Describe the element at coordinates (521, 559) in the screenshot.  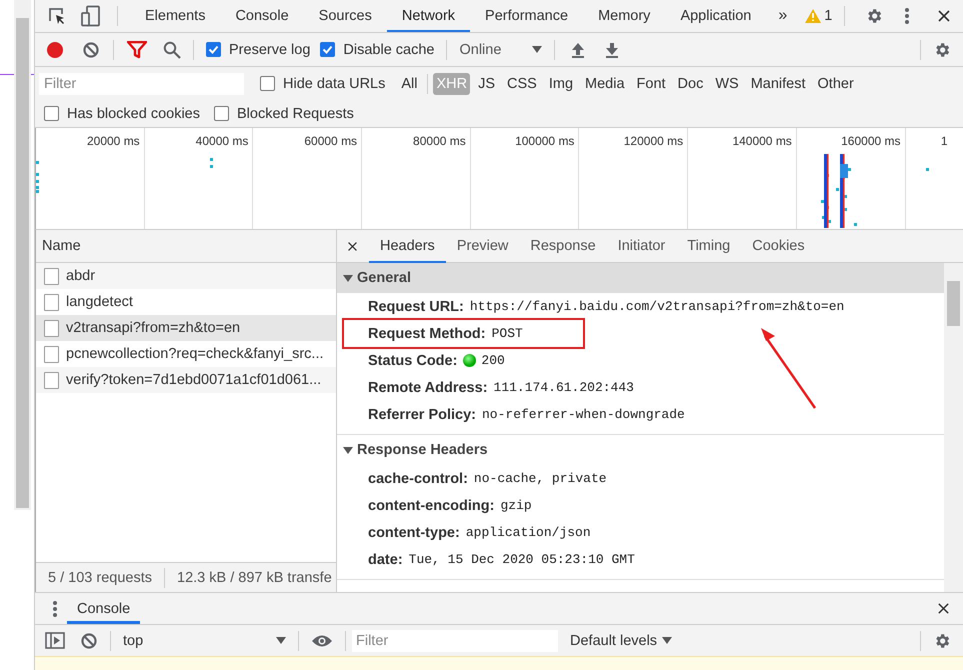
I see `header-value: Tue, 15 Dec 2020 05:23:10 GMT` at that location.